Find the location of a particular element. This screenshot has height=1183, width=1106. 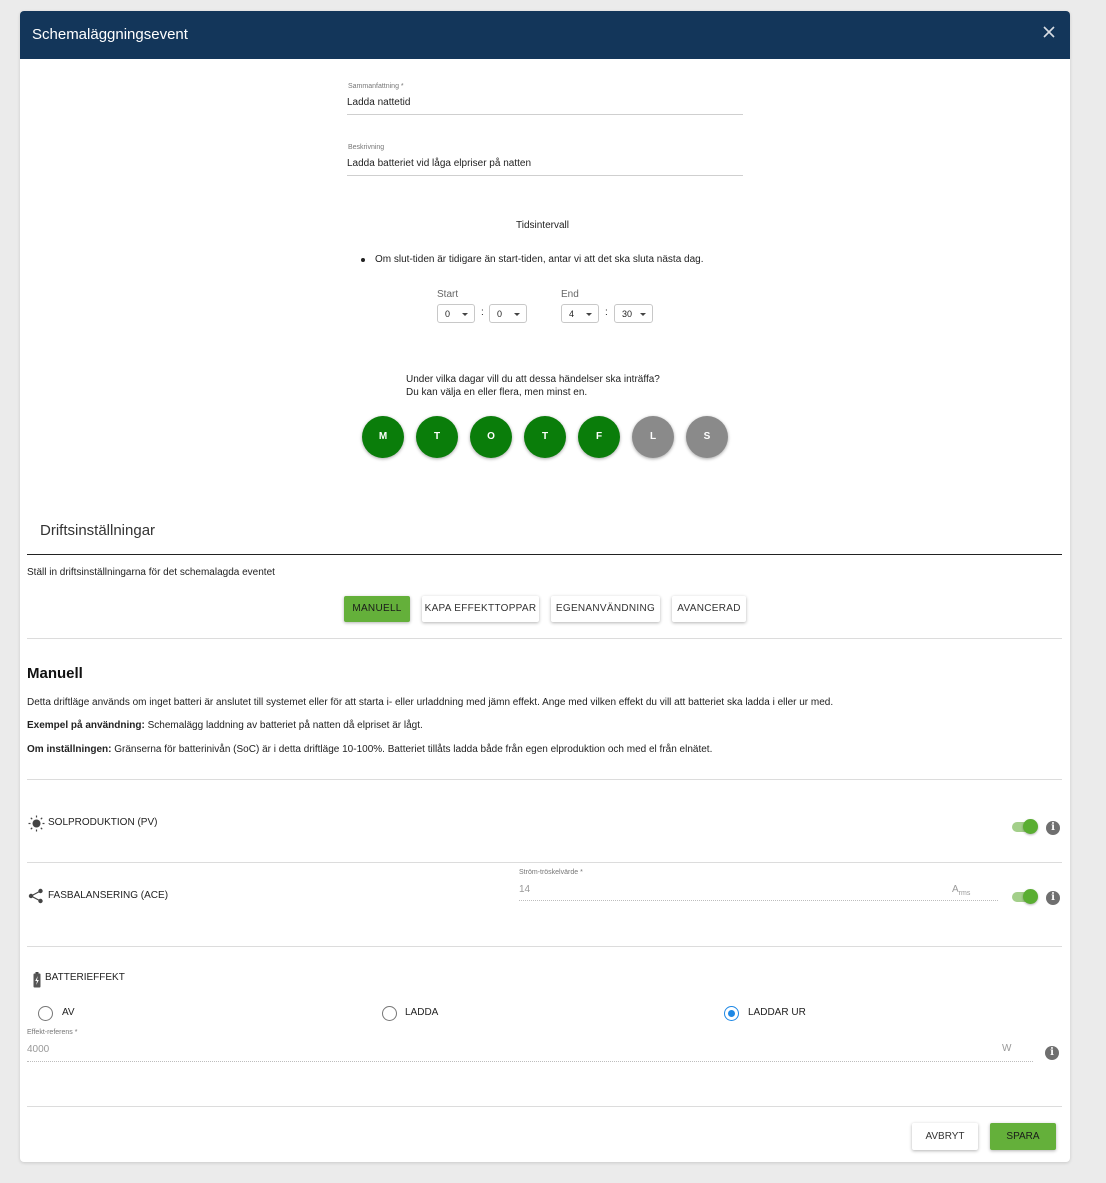

description-underline is located at coordinates (545, 175).